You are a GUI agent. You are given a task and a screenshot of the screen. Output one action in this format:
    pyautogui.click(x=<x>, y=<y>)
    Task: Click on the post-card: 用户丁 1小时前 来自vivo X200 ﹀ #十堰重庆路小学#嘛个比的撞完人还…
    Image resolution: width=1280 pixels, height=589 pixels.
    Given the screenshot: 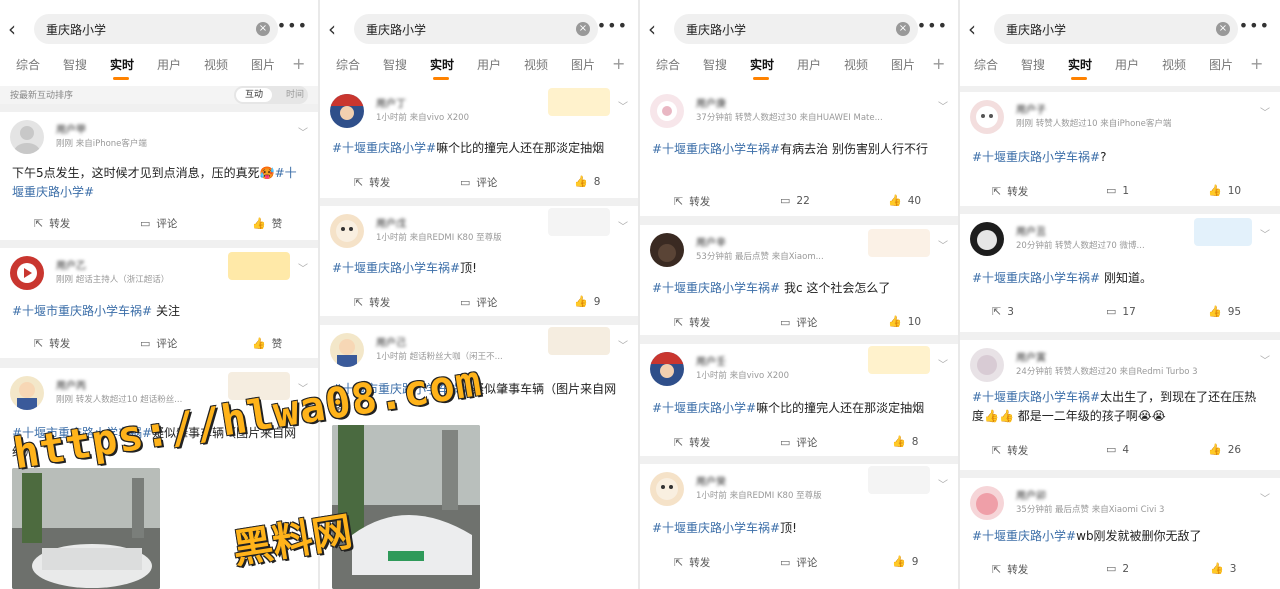 What is the action you would take?
    pyautogui.click(x=479, y=142)
    